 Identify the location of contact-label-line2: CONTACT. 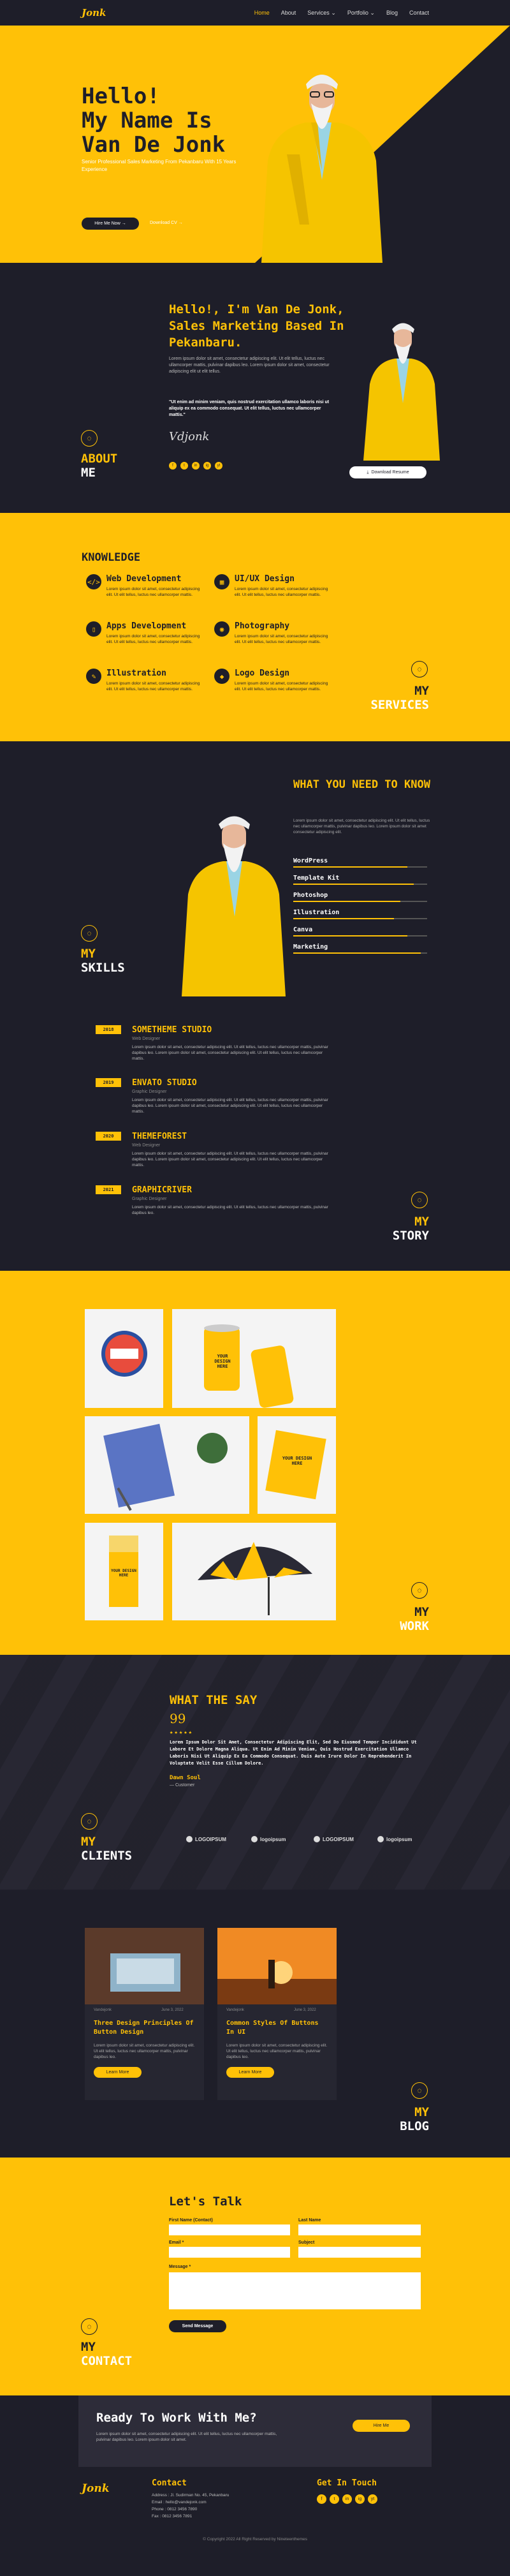
(107, 2361).